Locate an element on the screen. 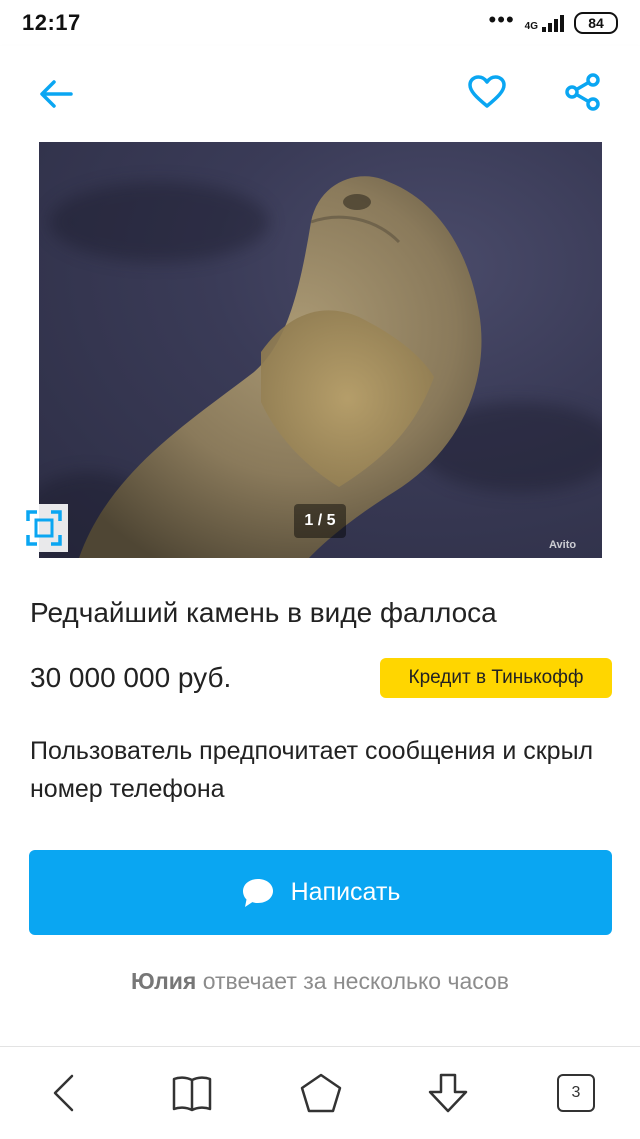 The width and height of the screenshot is (640, 1139). app-header is located at coordinates (320, 94).